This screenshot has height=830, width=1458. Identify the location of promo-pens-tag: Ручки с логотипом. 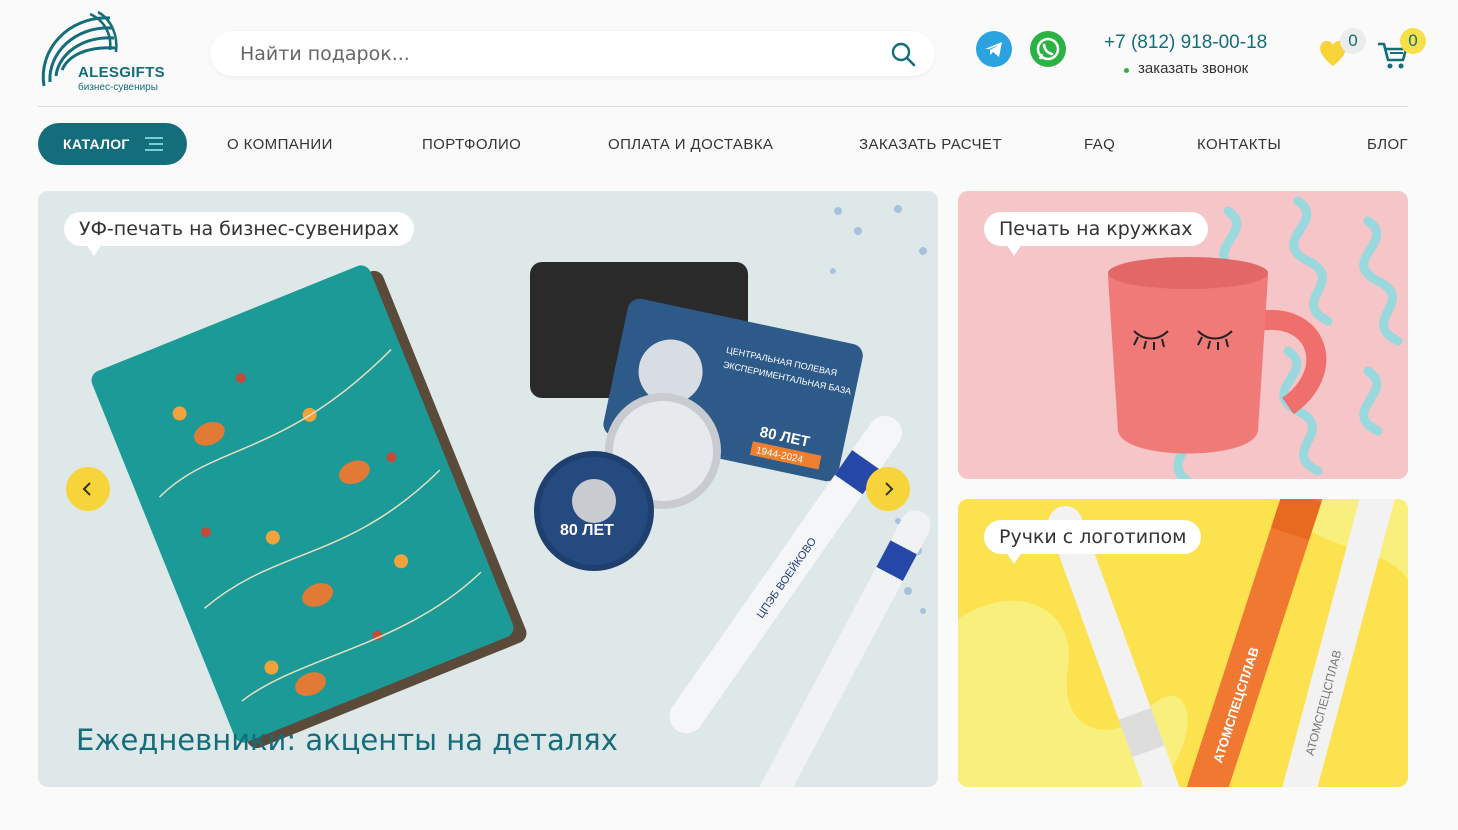
(1093, 542).